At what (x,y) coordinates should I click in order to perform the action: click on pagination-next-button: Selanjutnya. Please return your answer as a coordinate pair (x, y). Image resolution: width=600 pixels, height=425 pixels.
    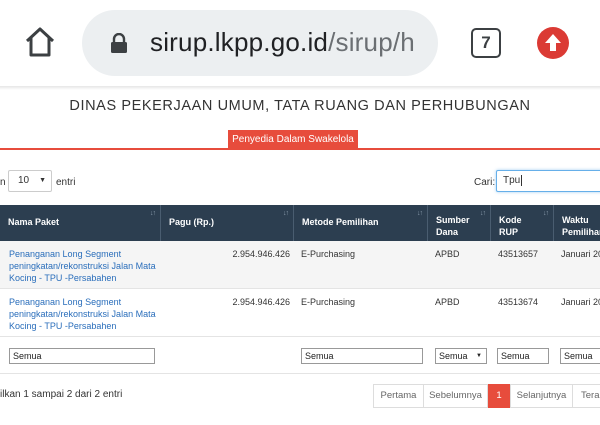
    Looking at the image, I should click on (541, 396).